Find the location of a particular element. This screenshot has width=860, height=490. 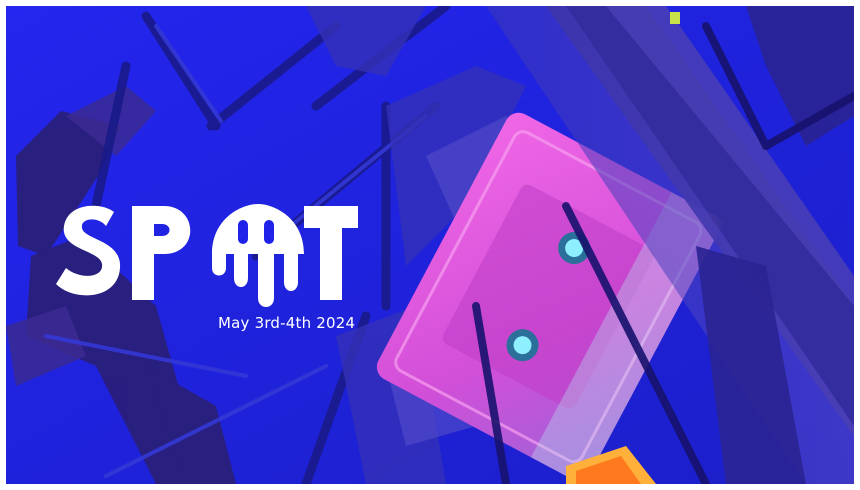

spot-logo is located at coordinates (207, 255).